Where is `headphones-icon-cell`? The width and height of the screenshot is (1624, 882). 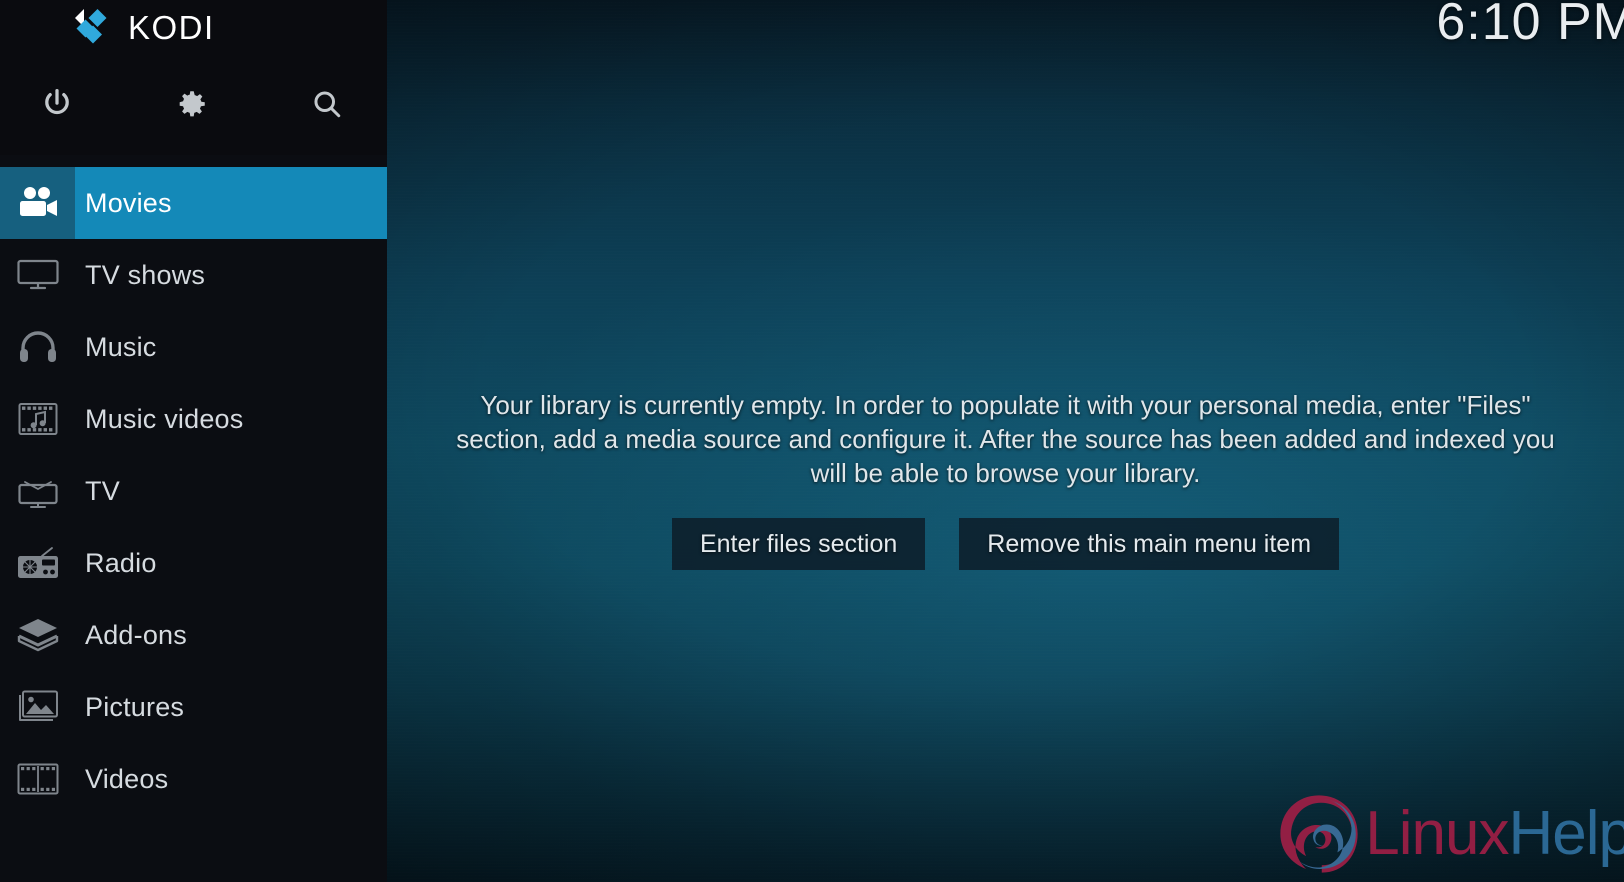
headphones-icon-cell is located at coordinates (37, 347).